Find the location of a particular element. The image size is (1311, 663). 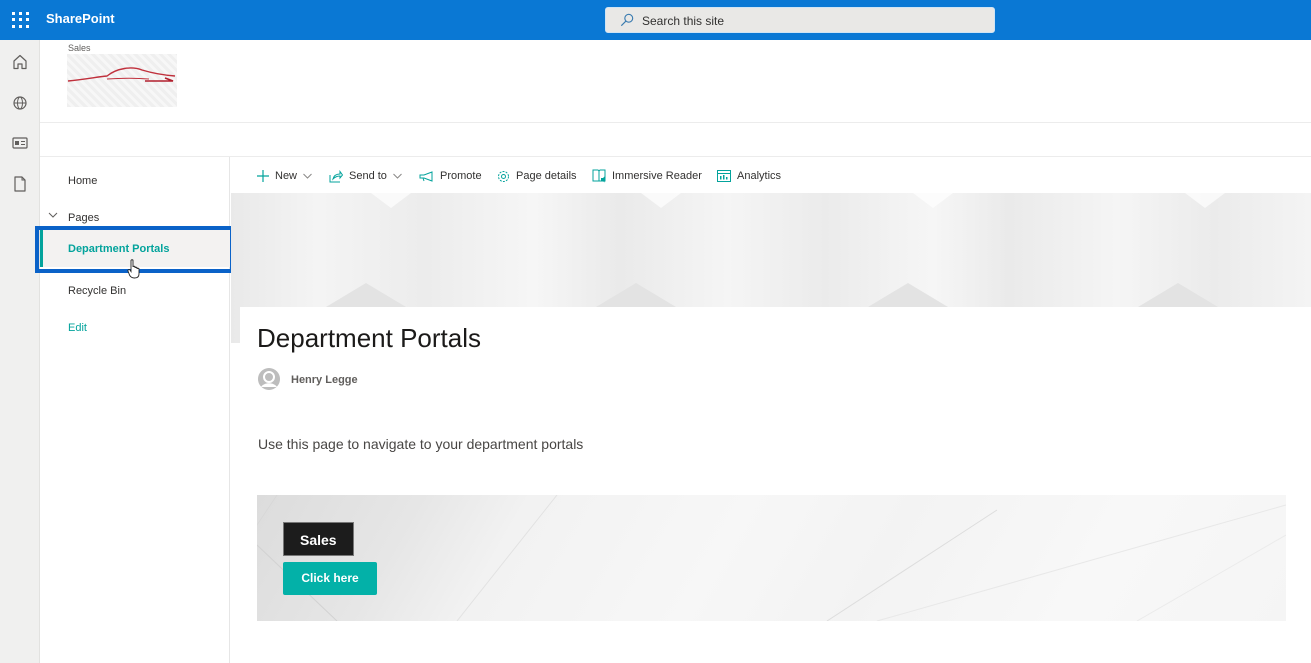

nav-item-pages: Pages is located at coordinates (135, 215).